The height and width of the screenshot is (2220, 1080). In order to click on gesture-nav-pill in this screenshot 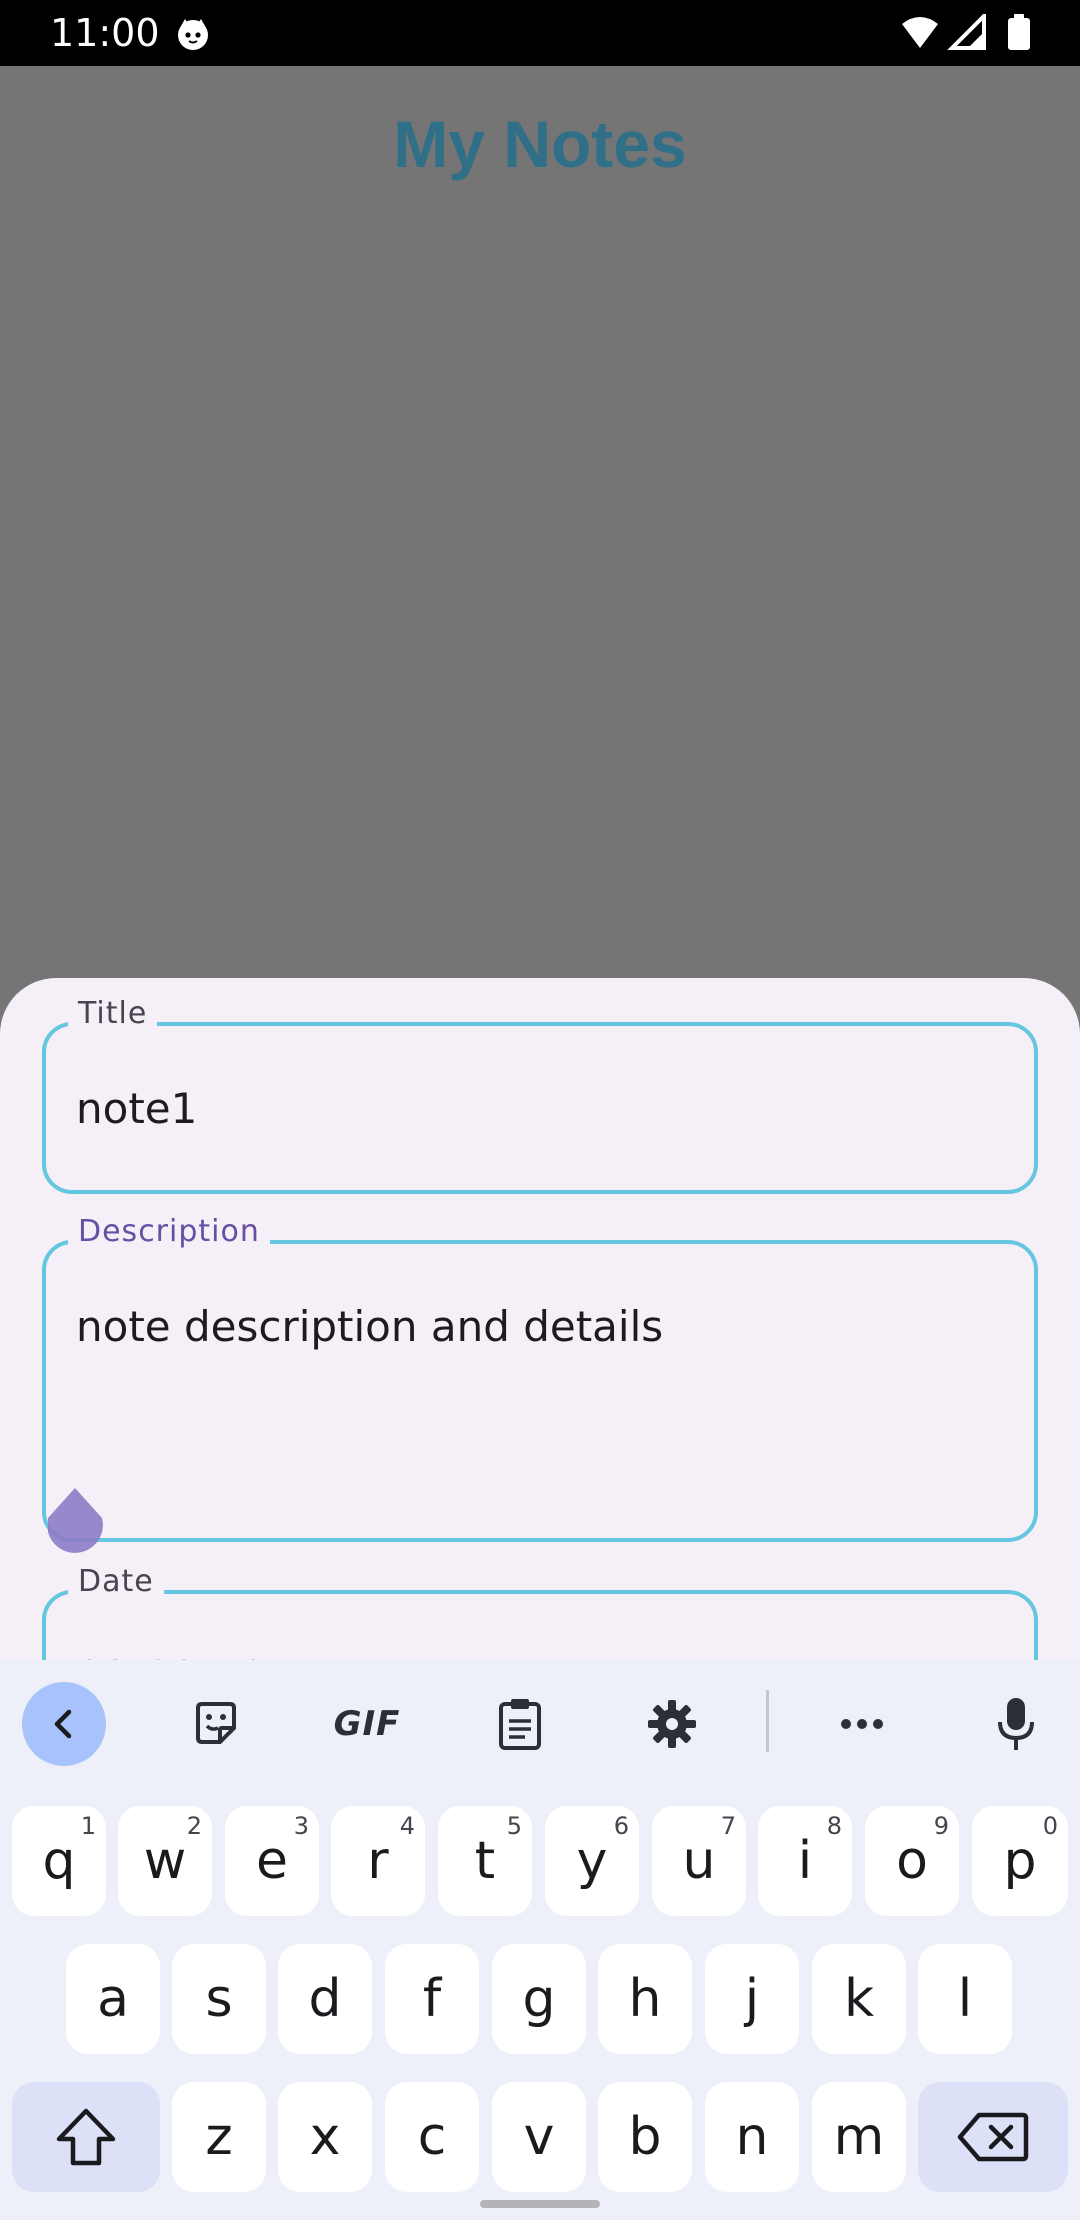, I will do `click(540, 2204)`.